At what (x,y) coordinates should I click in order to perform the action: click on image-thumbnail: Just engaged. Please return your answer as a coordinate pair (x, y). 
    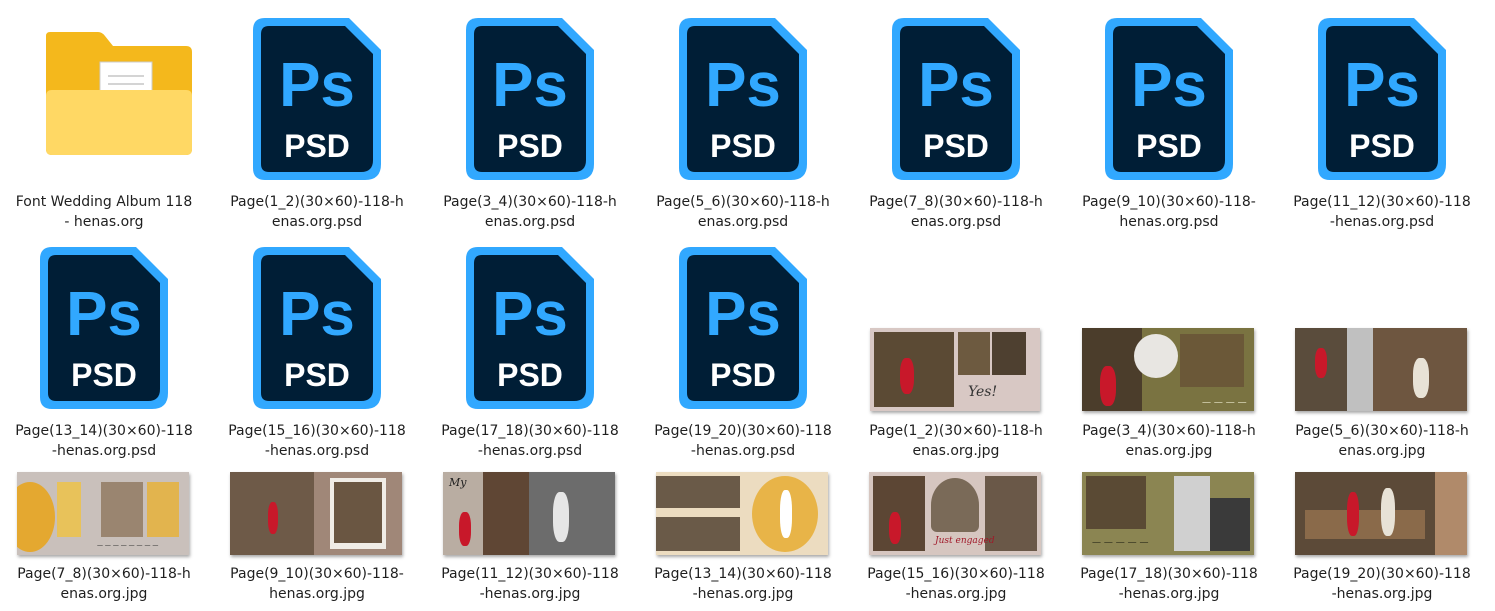
    Looking at the image, I should click on (955, 513).